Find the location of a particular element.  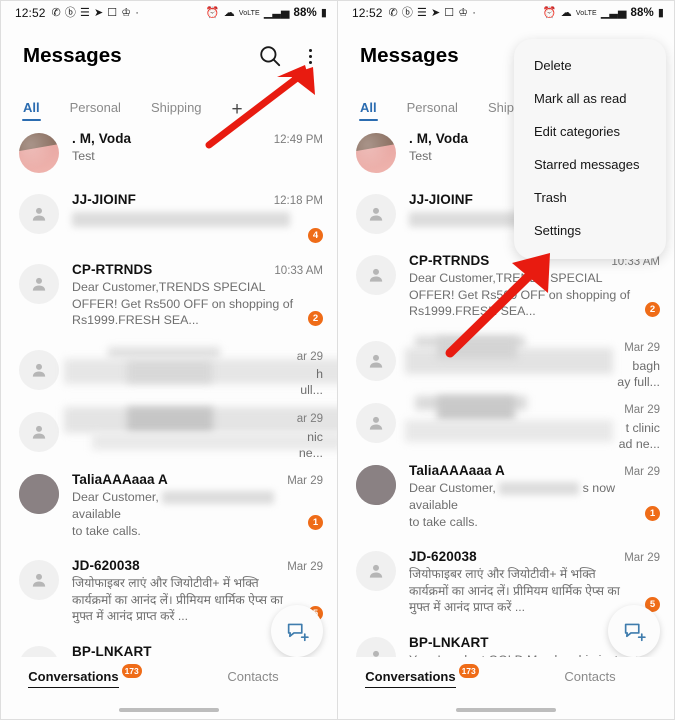

app-bar: Messages is located at coordinates (169, 56).